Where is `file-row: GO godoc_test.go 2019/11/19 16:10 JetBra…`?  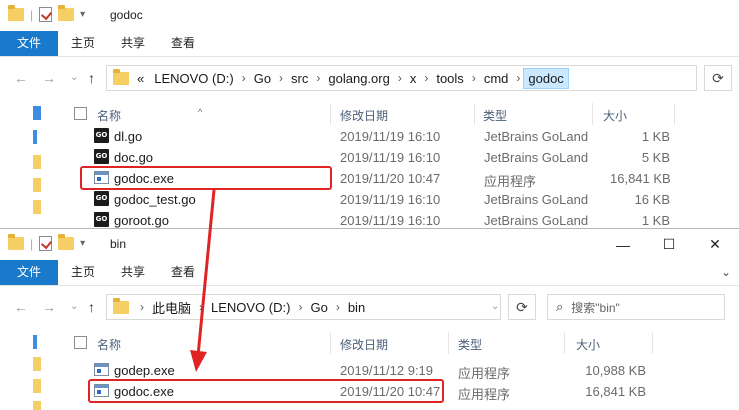 file-row: GO godoc_test.go 2019/11/19 16:10 JetBra… is located at coordinates (414, 199).